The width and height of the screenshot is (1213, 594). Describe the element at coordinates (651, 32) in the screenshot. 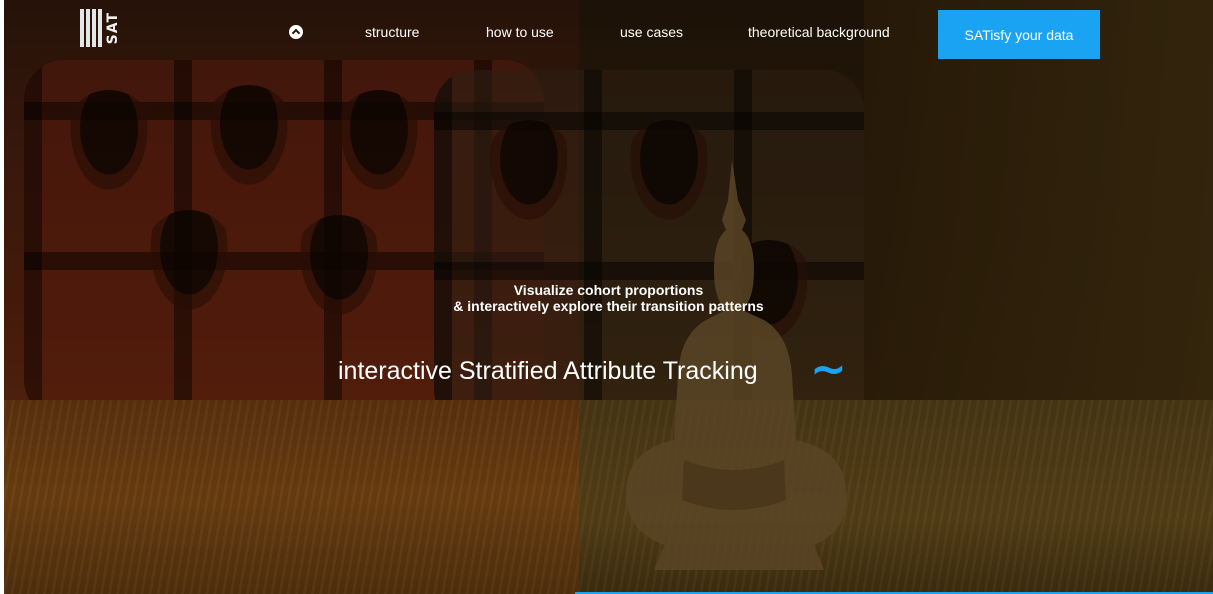

I see `nav-link-use-cases: use cases` at that location.